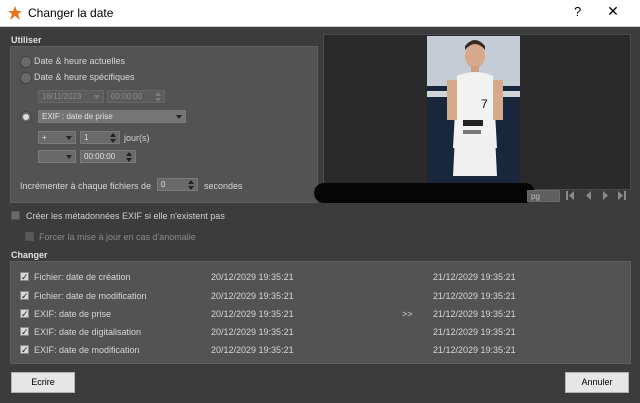 The image size is (640, 403). What do you see at coordinates (15, 13) in the screenshot?
I see `app-logo-icon` at bounding box center [15, 13].